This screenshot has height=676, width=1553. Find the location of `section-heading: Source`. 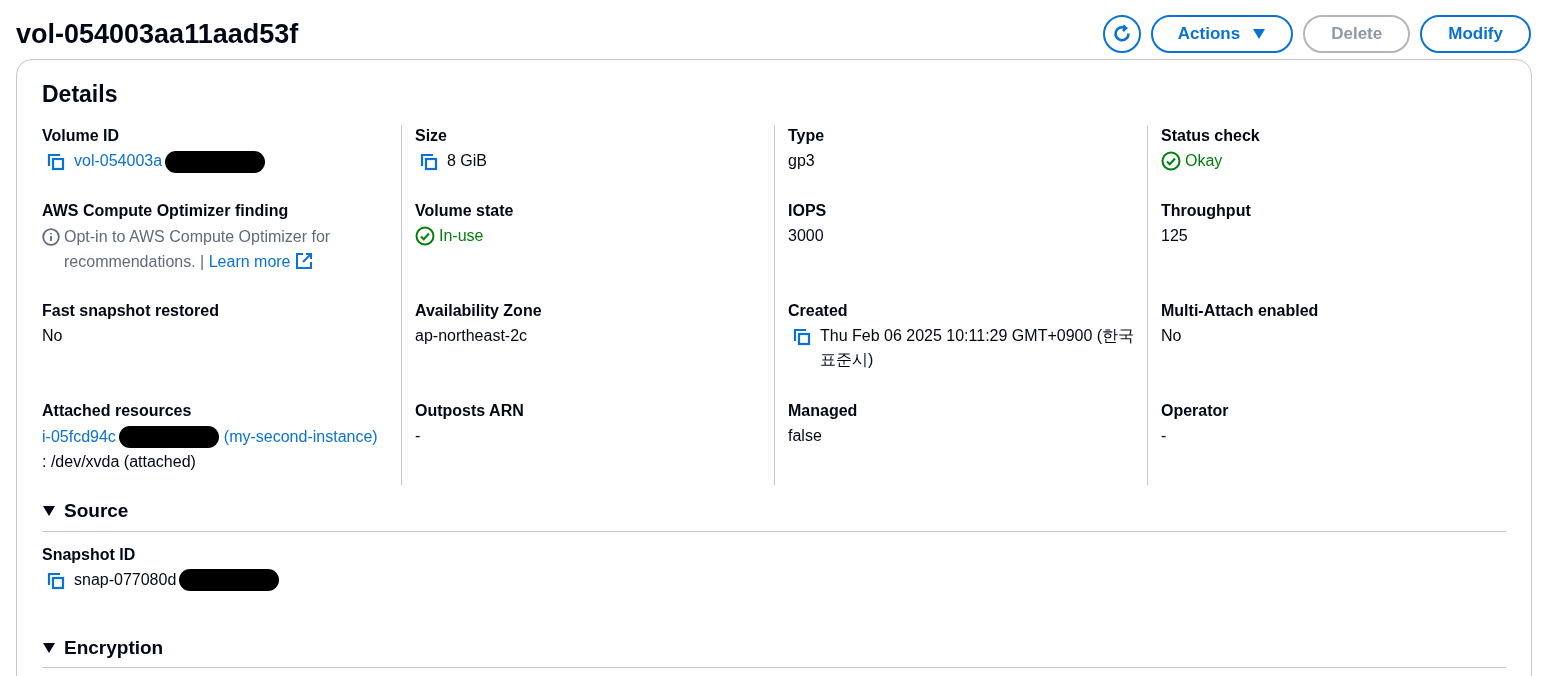

section-heading: Source is located at coordinates (96, 511).